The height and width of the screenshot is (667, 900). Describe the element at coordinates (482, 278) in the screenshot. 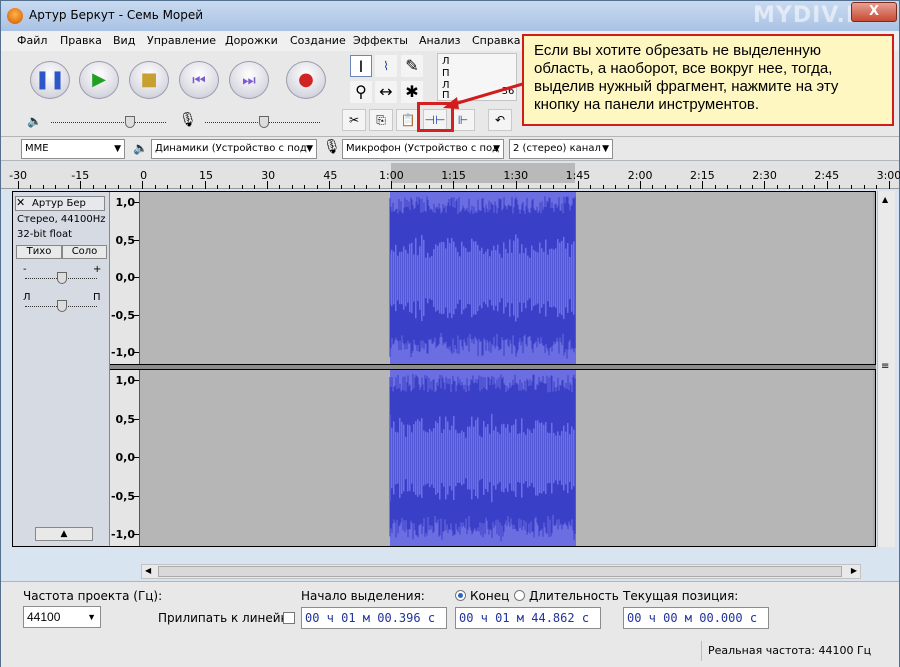

I see `waveform-left-svg` at that location.